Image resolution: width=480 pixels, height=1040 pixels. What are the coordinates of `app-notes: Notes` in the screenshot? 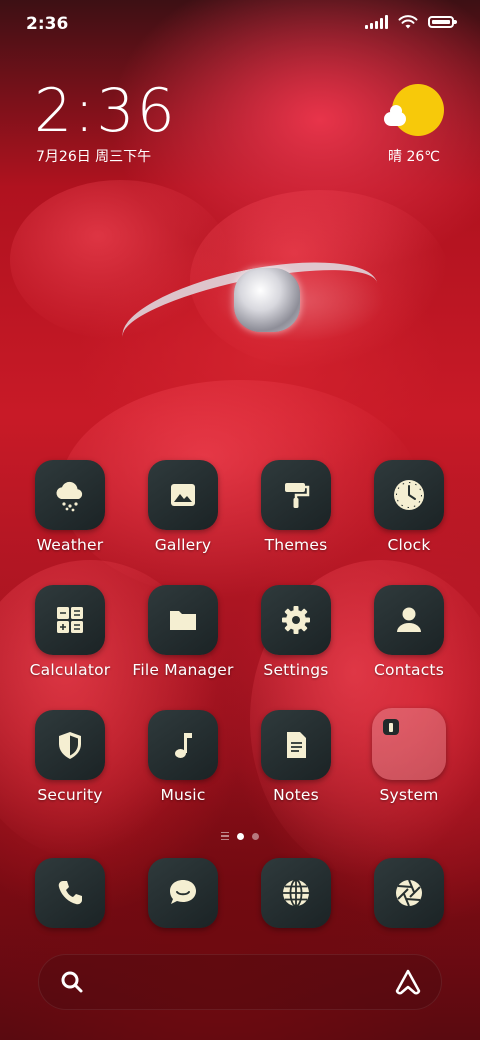 It's located at (296, 757).